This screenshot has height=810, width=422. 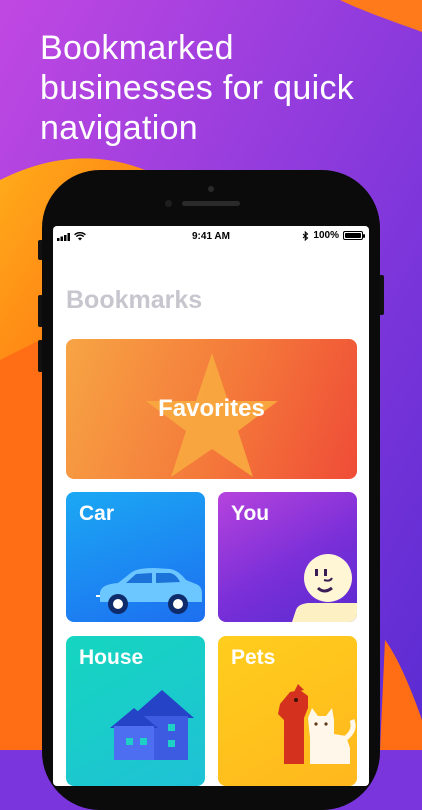 I want to click on front-camera, so click(x=211, y=189).